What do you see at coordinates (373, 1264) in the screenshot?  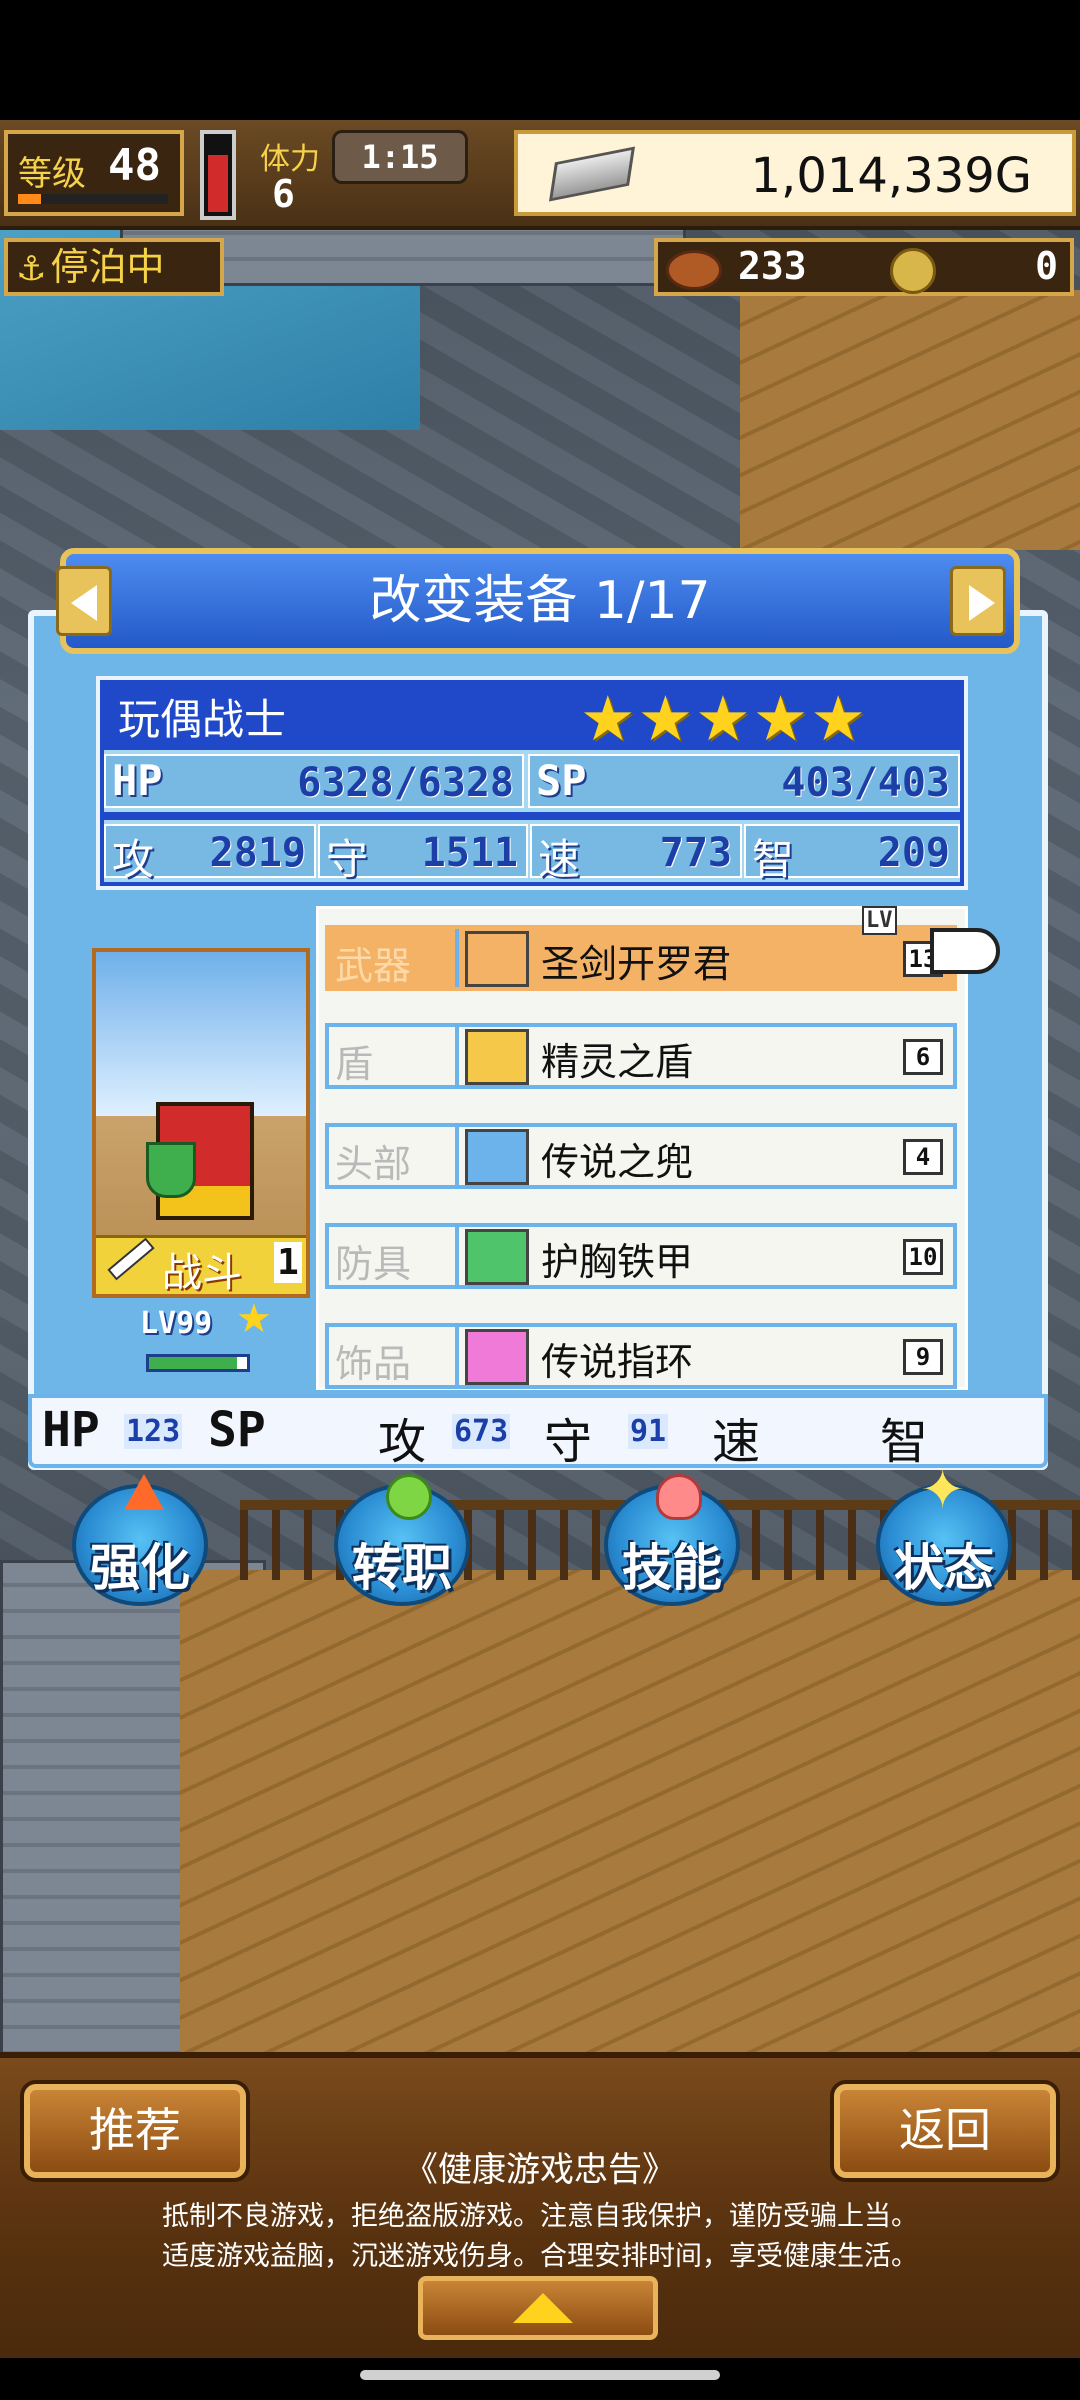 I see `slot-label: 防具` at bounding box center [373, 1264].